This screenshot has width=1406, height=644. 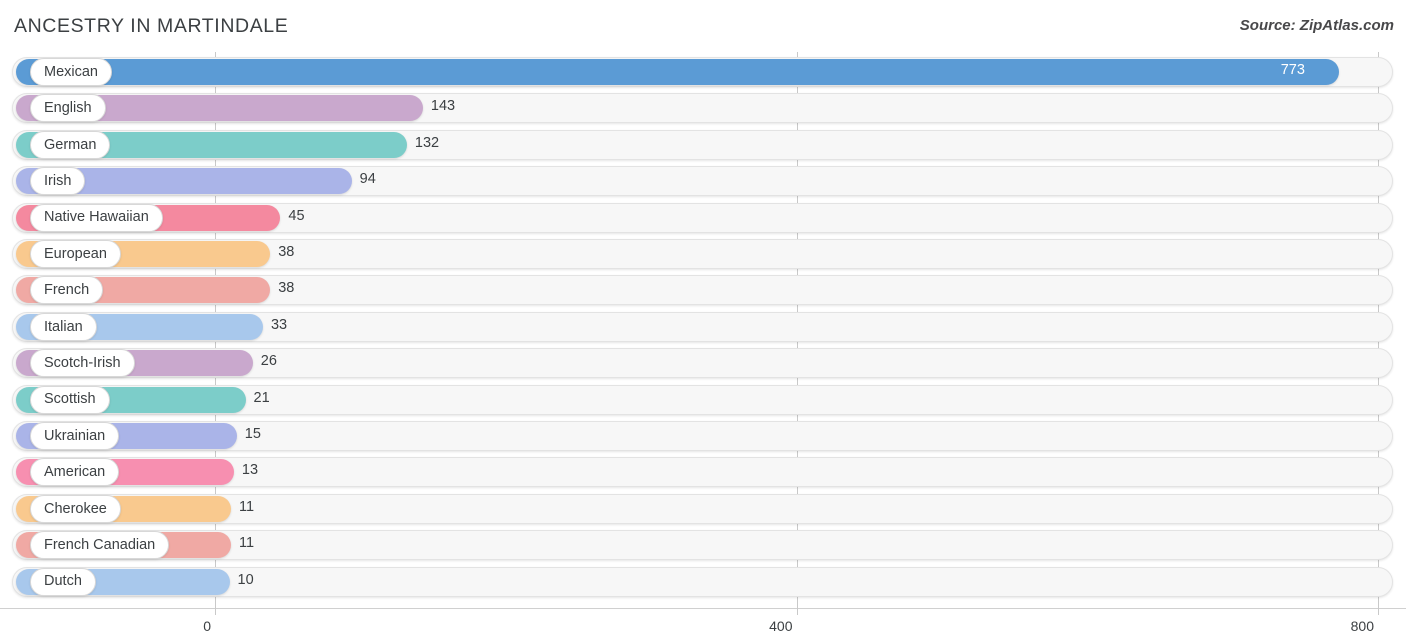 What do you see at coordinates (703, 218) in the screenshot?
I see `bar-row: Native Hawaiian 45` at bounding box center [703, 218].